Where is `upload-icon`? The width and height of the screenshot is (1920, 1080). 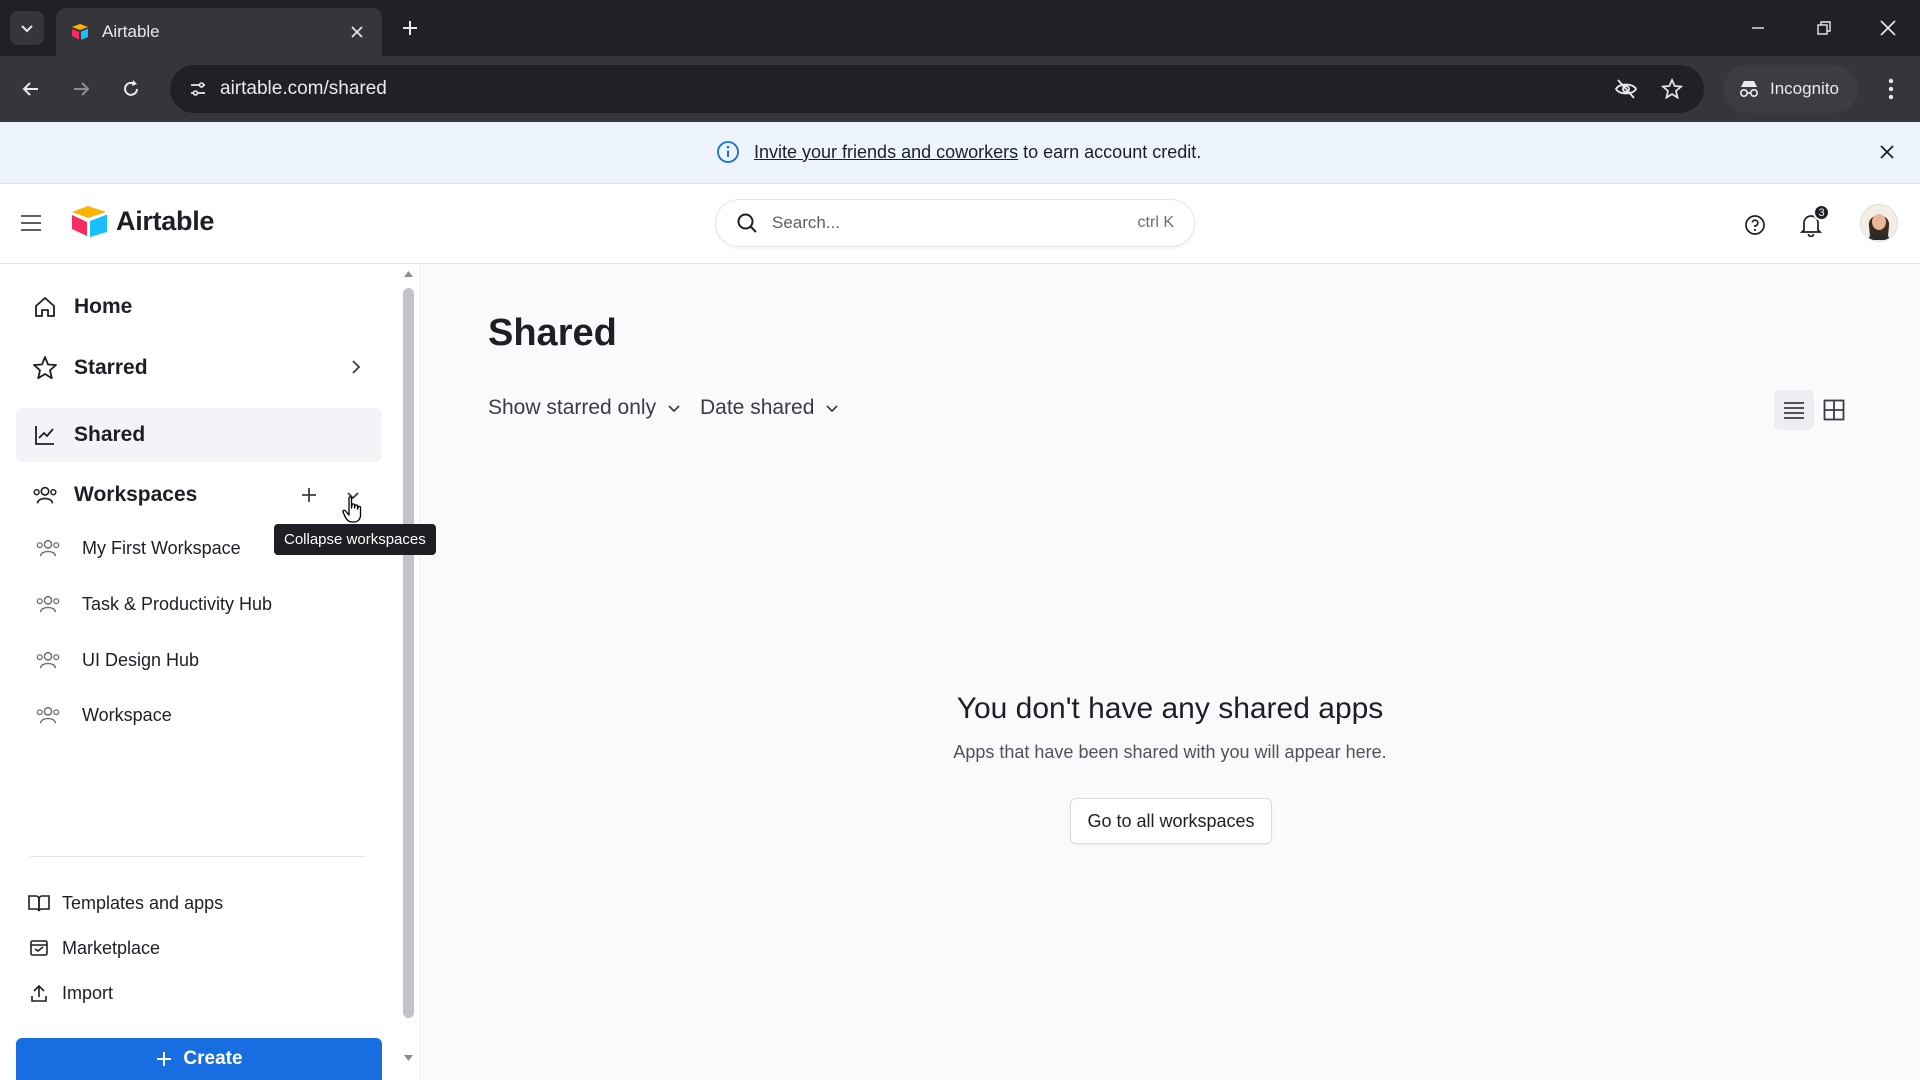 upload-icon is located at coordinates (39, 993).